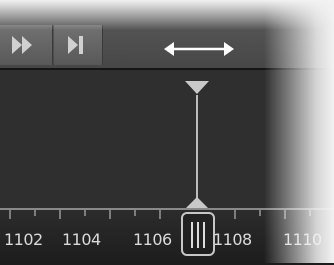 The height and width of the screenshot is (265, 334). I want to click on fast-forward-icon, so click(22, 45).